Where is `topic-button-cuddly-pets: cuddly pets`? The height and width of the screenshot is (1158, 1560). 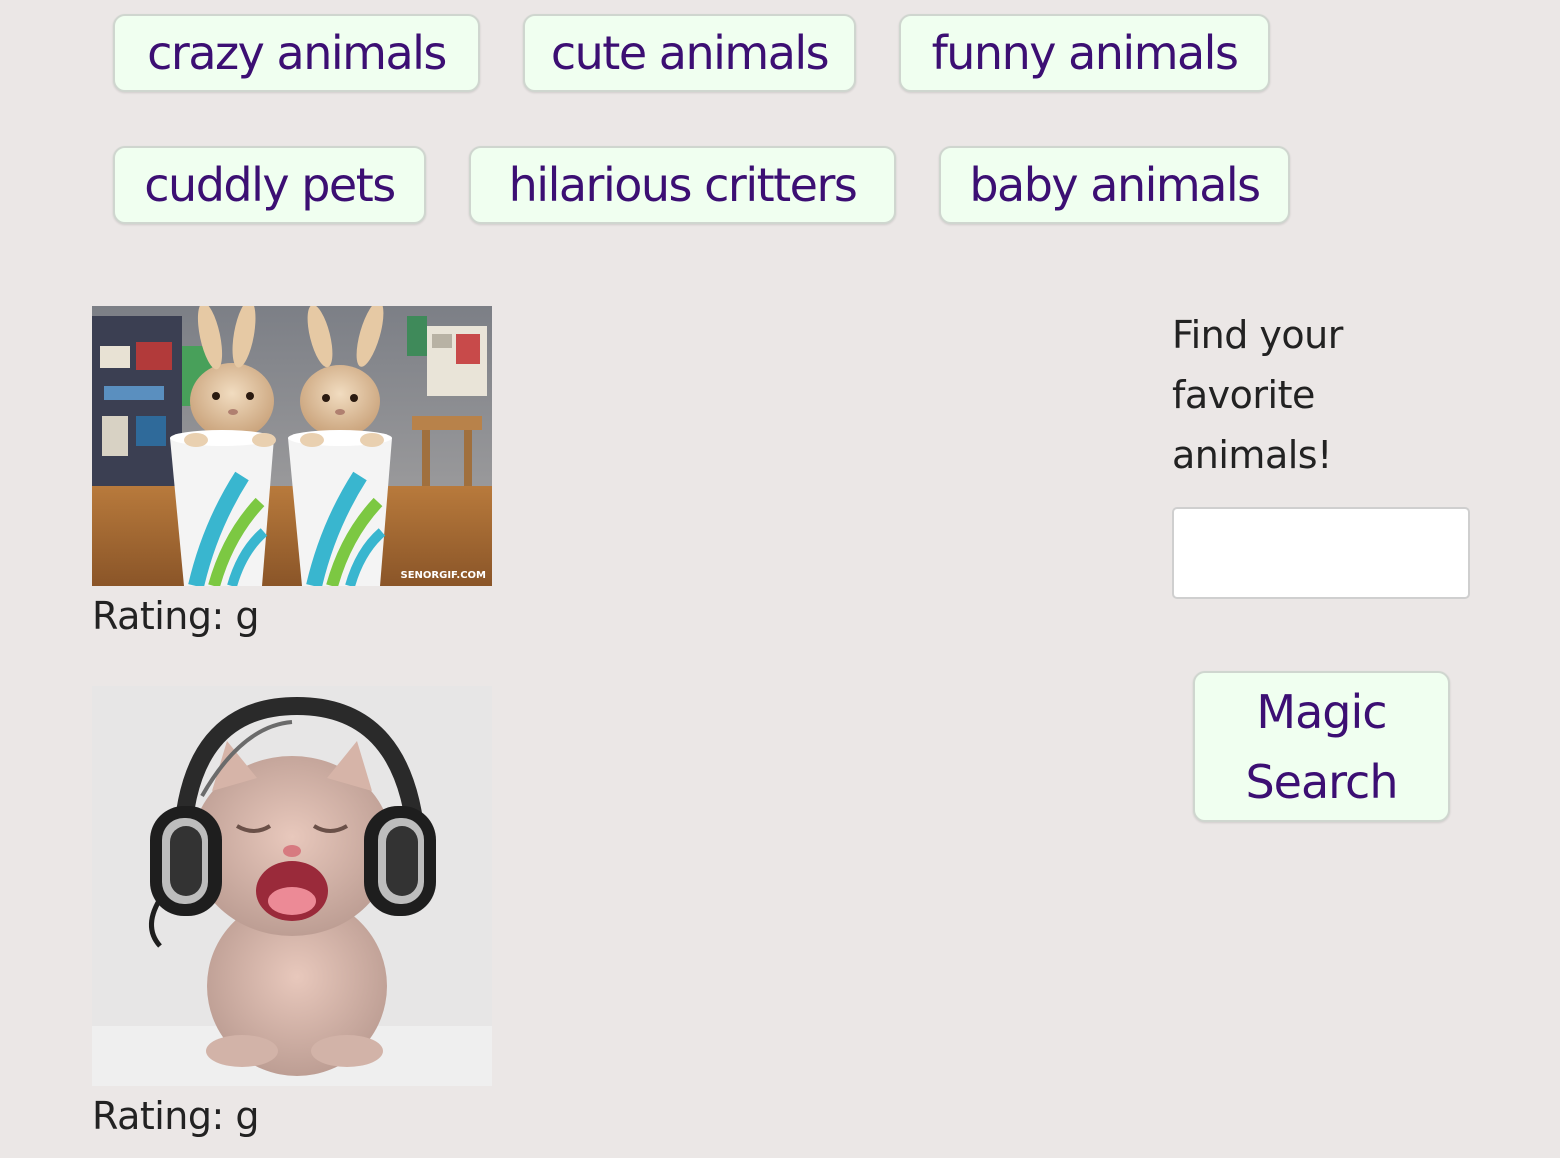 topic-button-cuddly-pets: cuddly pets is located at coordinates (269, 185).